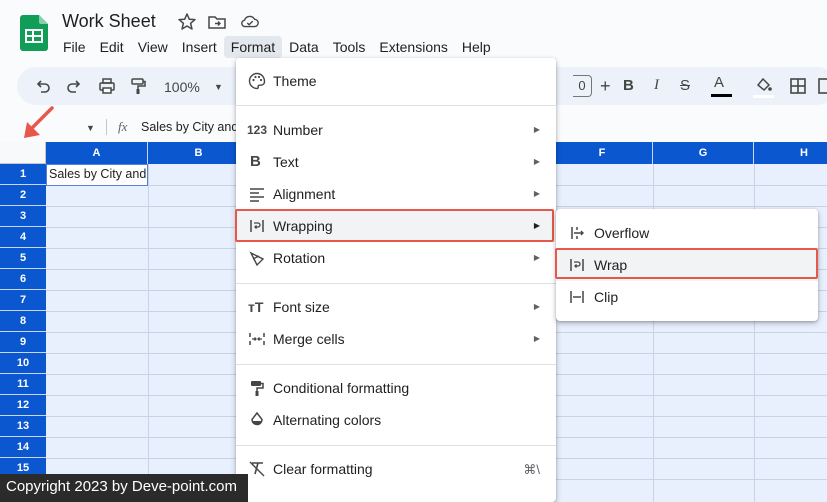 Image resolution: width=827 pixels, height=502 pixels. Describe the element at coordinates (703, 153) in the screenshot. I see `column-header-g: G` at that location.